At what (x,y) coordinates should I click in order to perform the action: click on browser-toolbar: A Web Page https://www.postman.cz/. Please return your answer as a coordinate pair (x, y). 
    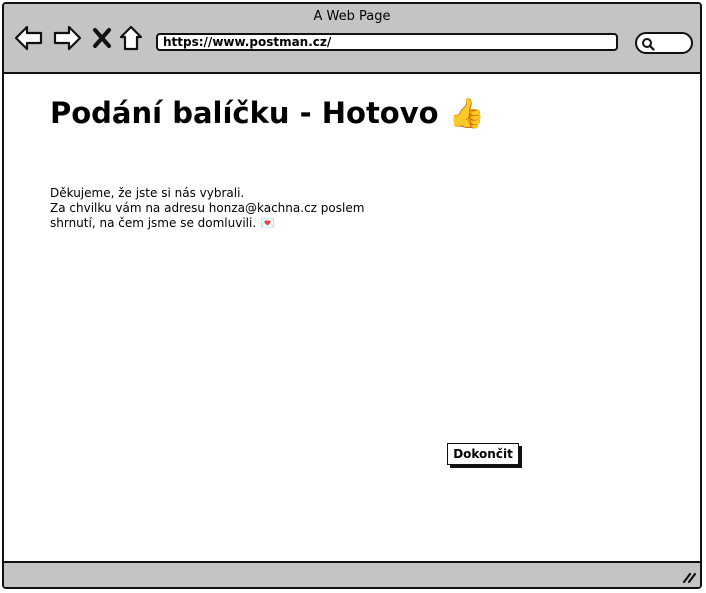
    Looking at the image, I should click on (352, 39).